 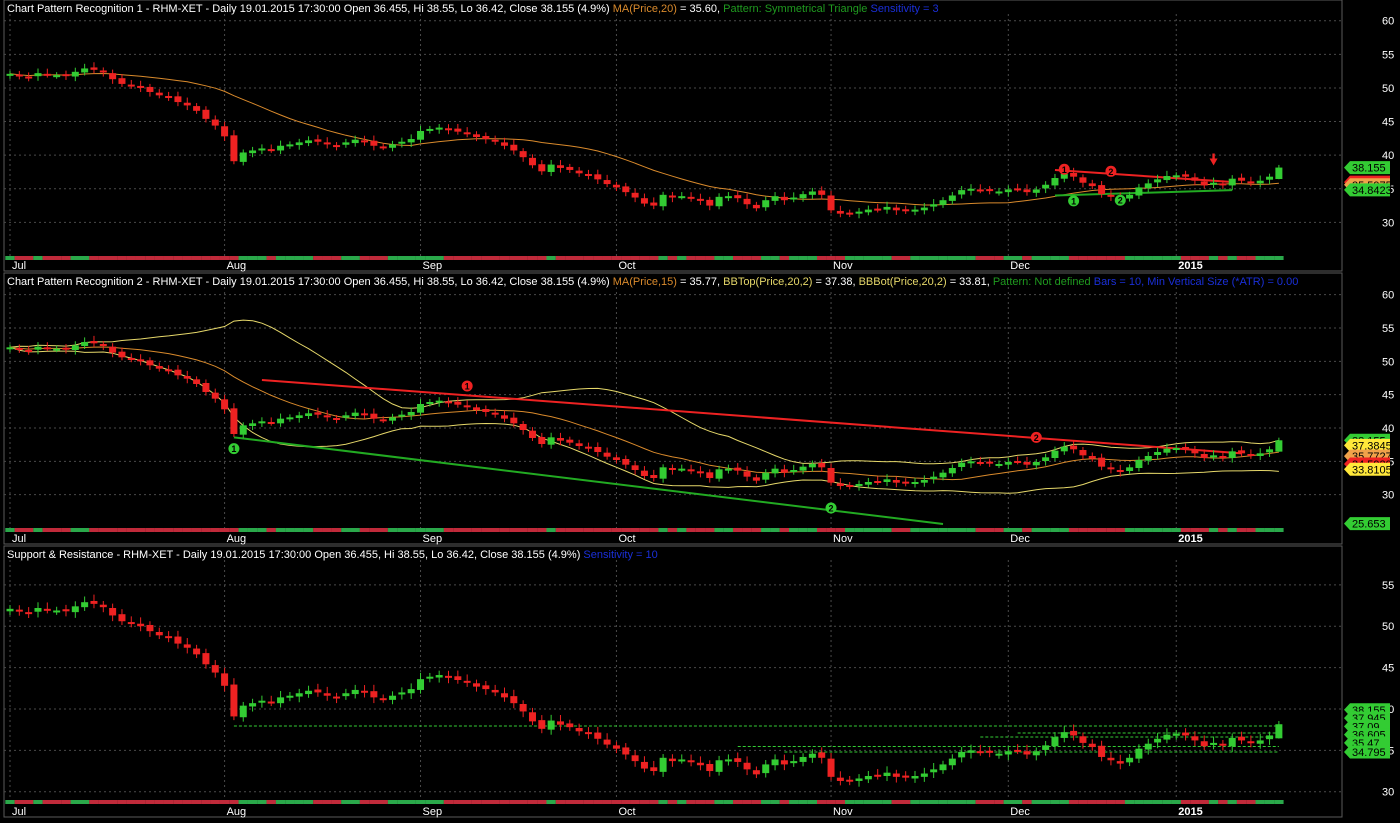 What do you see at coordinates (795, 9) in the screenshot?
I see `header-segment: Pattern: Symmetrical Triangle` at bounding box center [795, 9].